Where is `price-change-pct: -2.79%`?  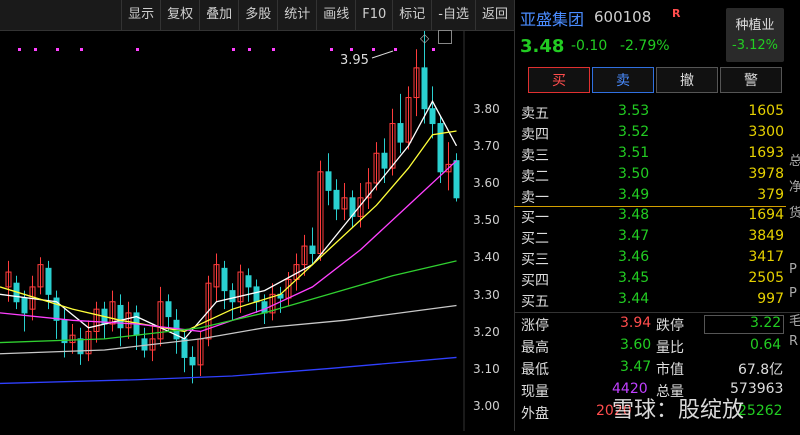
price-change-pct: -2.79% is located at coordinates (645, 46).